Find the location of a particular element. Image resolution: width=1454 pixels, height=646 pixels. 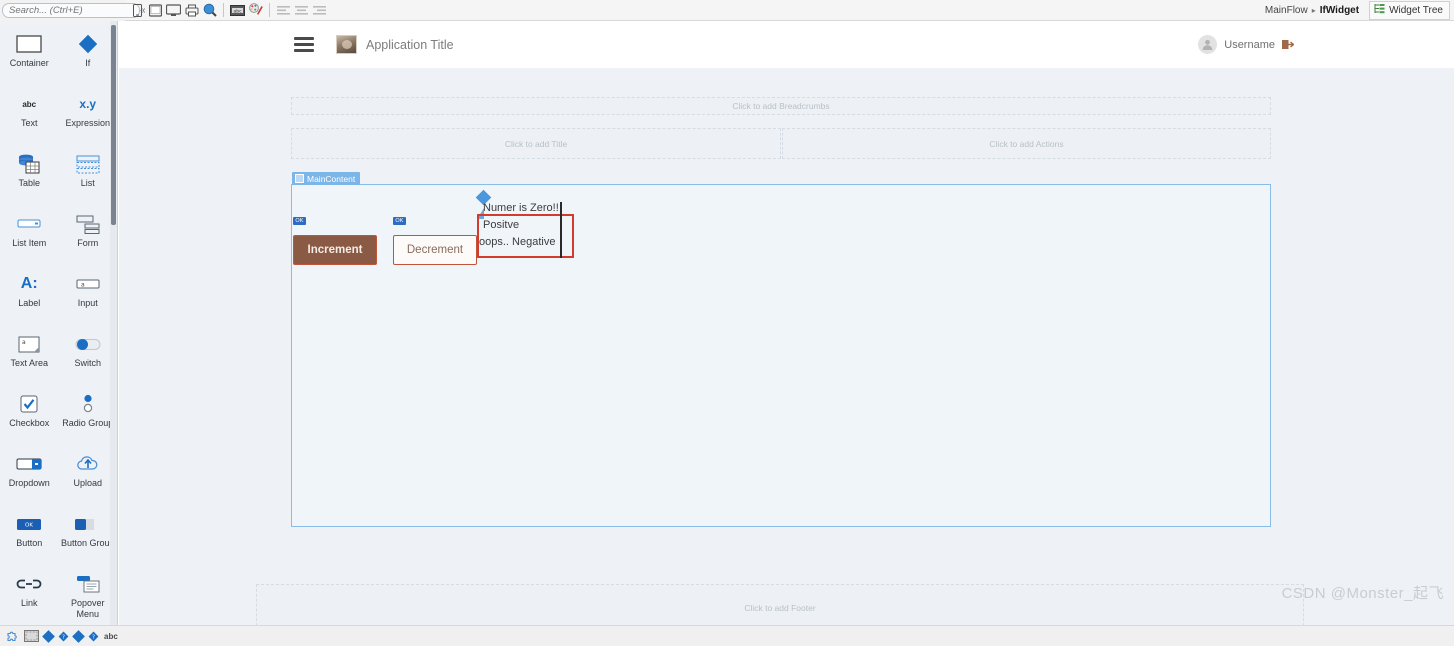

placeholder-title-label: Click to add Title is located at coordinates (536, 143).